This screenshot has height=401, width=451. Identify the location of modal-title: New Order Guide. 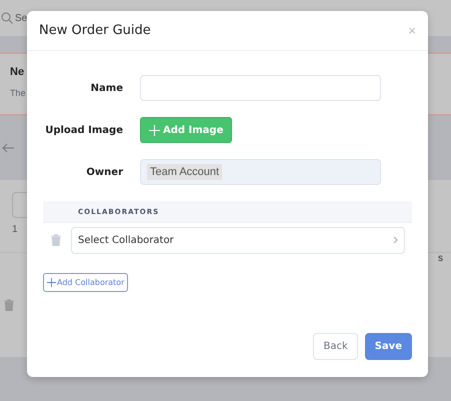
(95, 30).